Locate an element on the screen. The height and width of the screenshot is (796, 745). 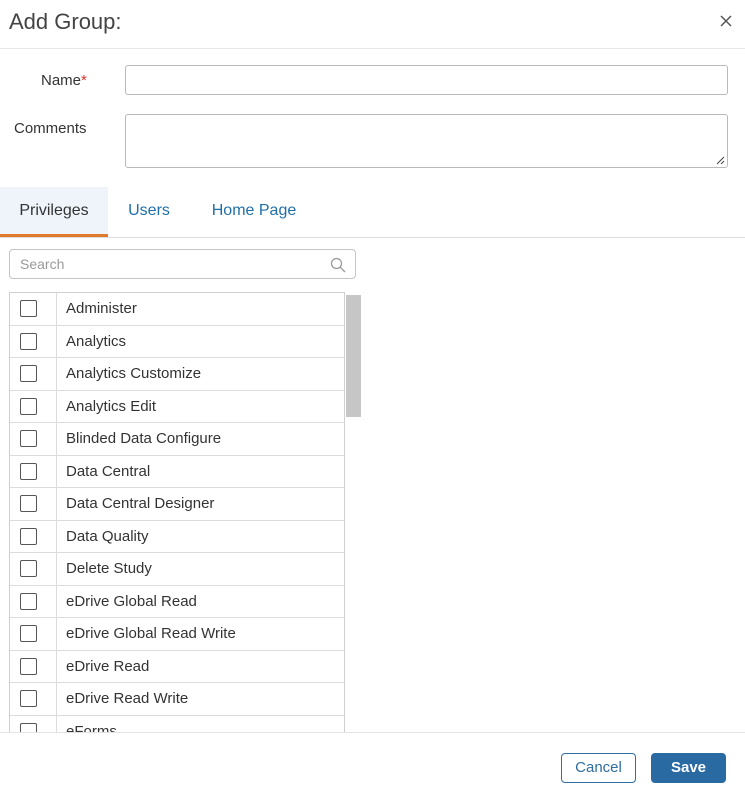
list-item: Analytics is located at coordinates (177, 341).